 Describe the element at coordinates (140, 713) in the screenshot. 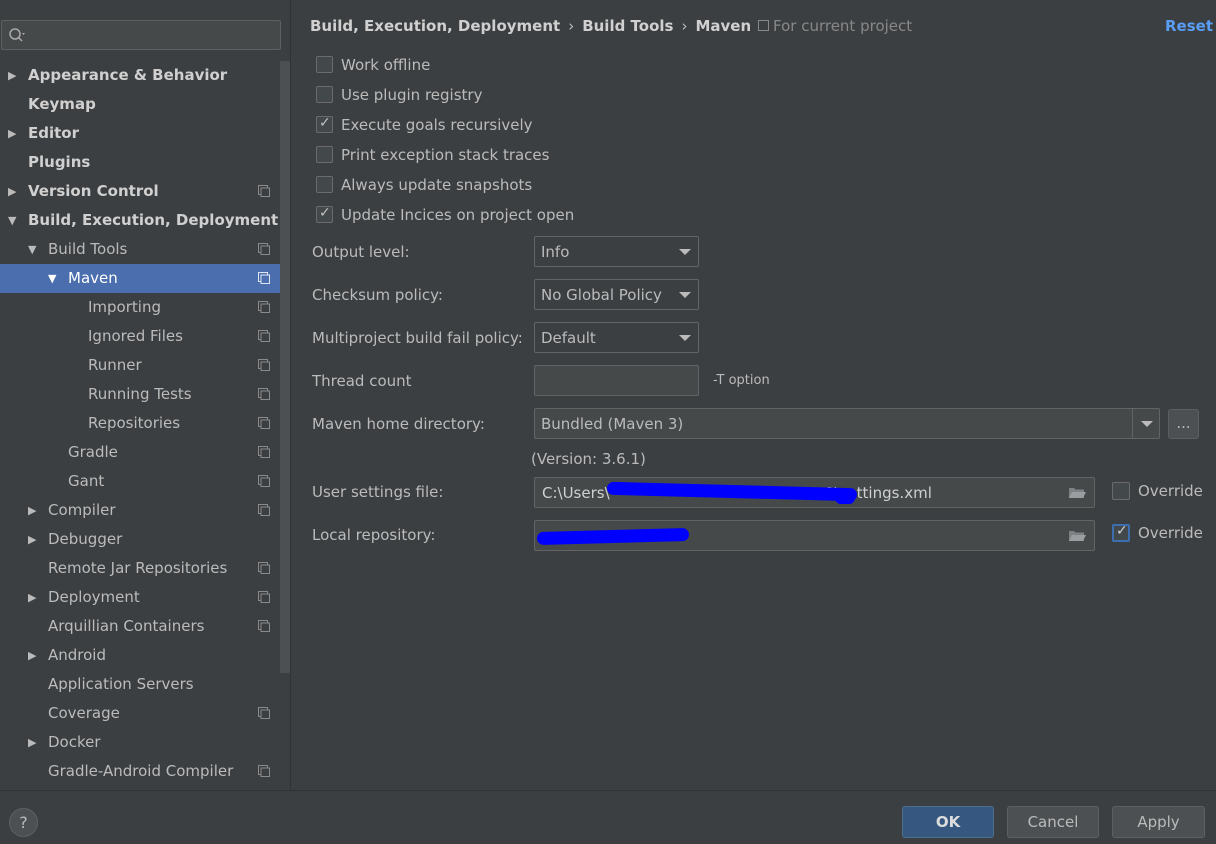

I see `sidebar-item-coverage: Coverage` at that location.